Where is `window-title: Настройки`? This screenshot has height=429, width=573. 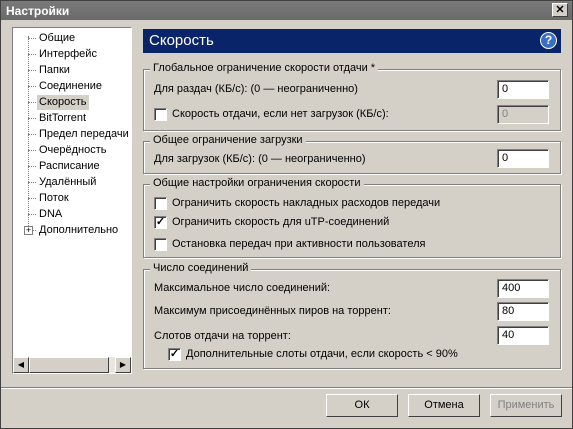 window-title: Настройки is located at coordinates (38, 11).